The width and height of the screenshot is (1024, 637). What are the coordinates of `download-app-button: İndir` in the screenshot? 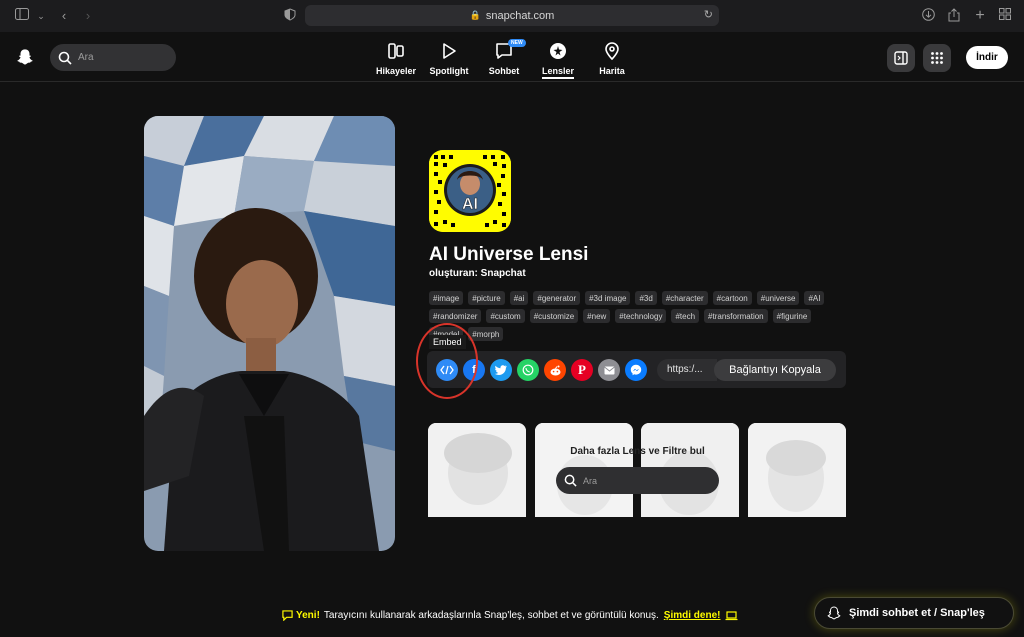 It's located at (987, 57).